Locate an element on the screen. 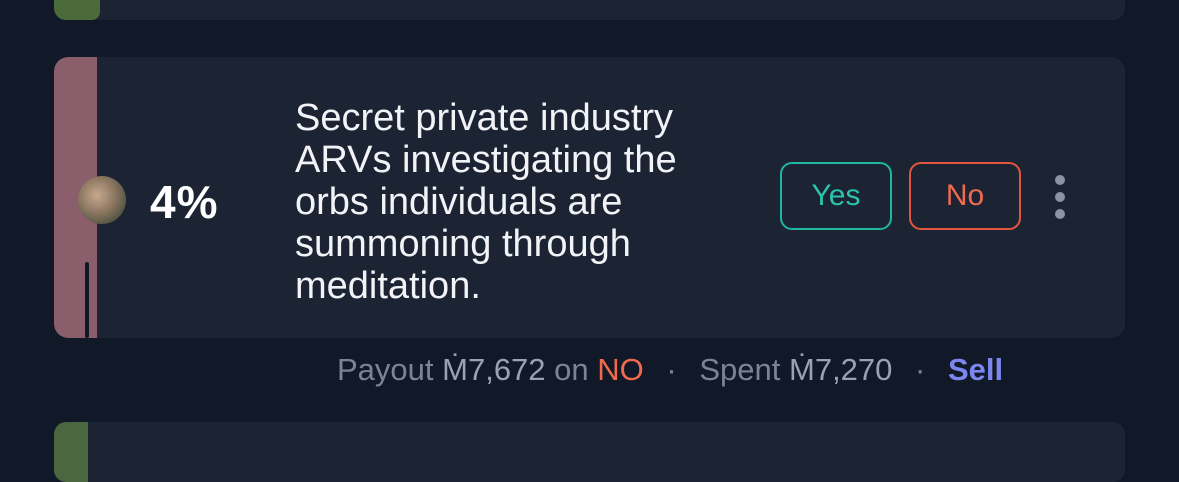  more-options-icon is located at coordinates (1060, 199).